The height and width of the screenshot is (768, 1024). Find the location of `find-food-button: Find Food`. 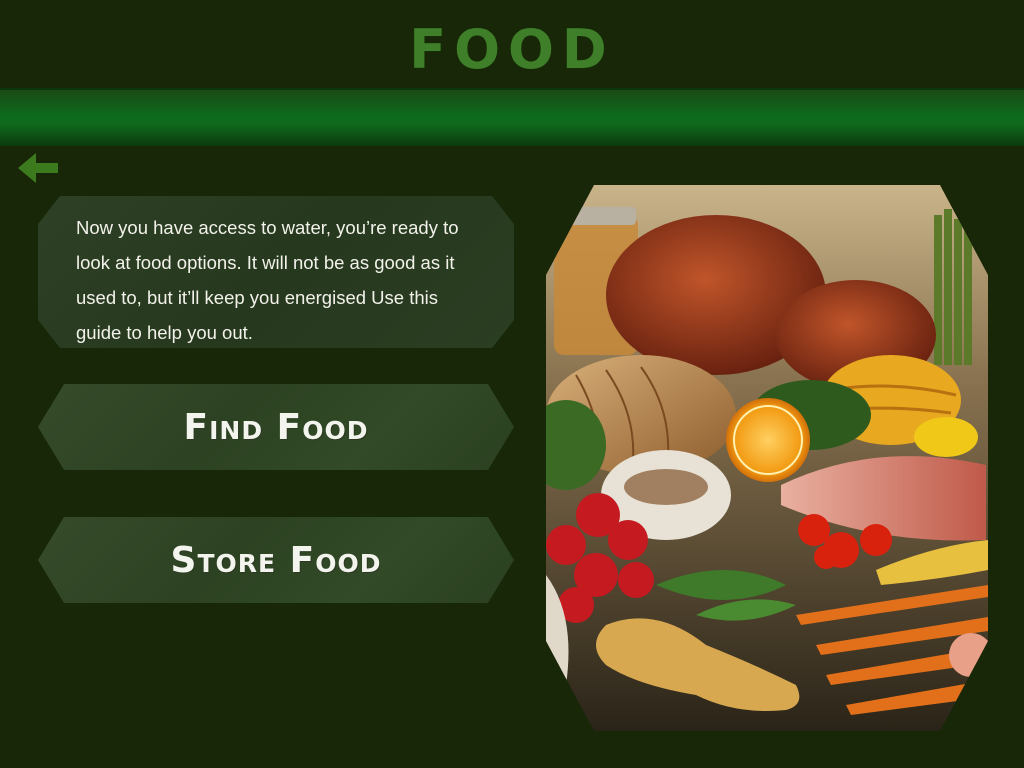

find-food-button: Find Food is located at coordinates (276, 427).